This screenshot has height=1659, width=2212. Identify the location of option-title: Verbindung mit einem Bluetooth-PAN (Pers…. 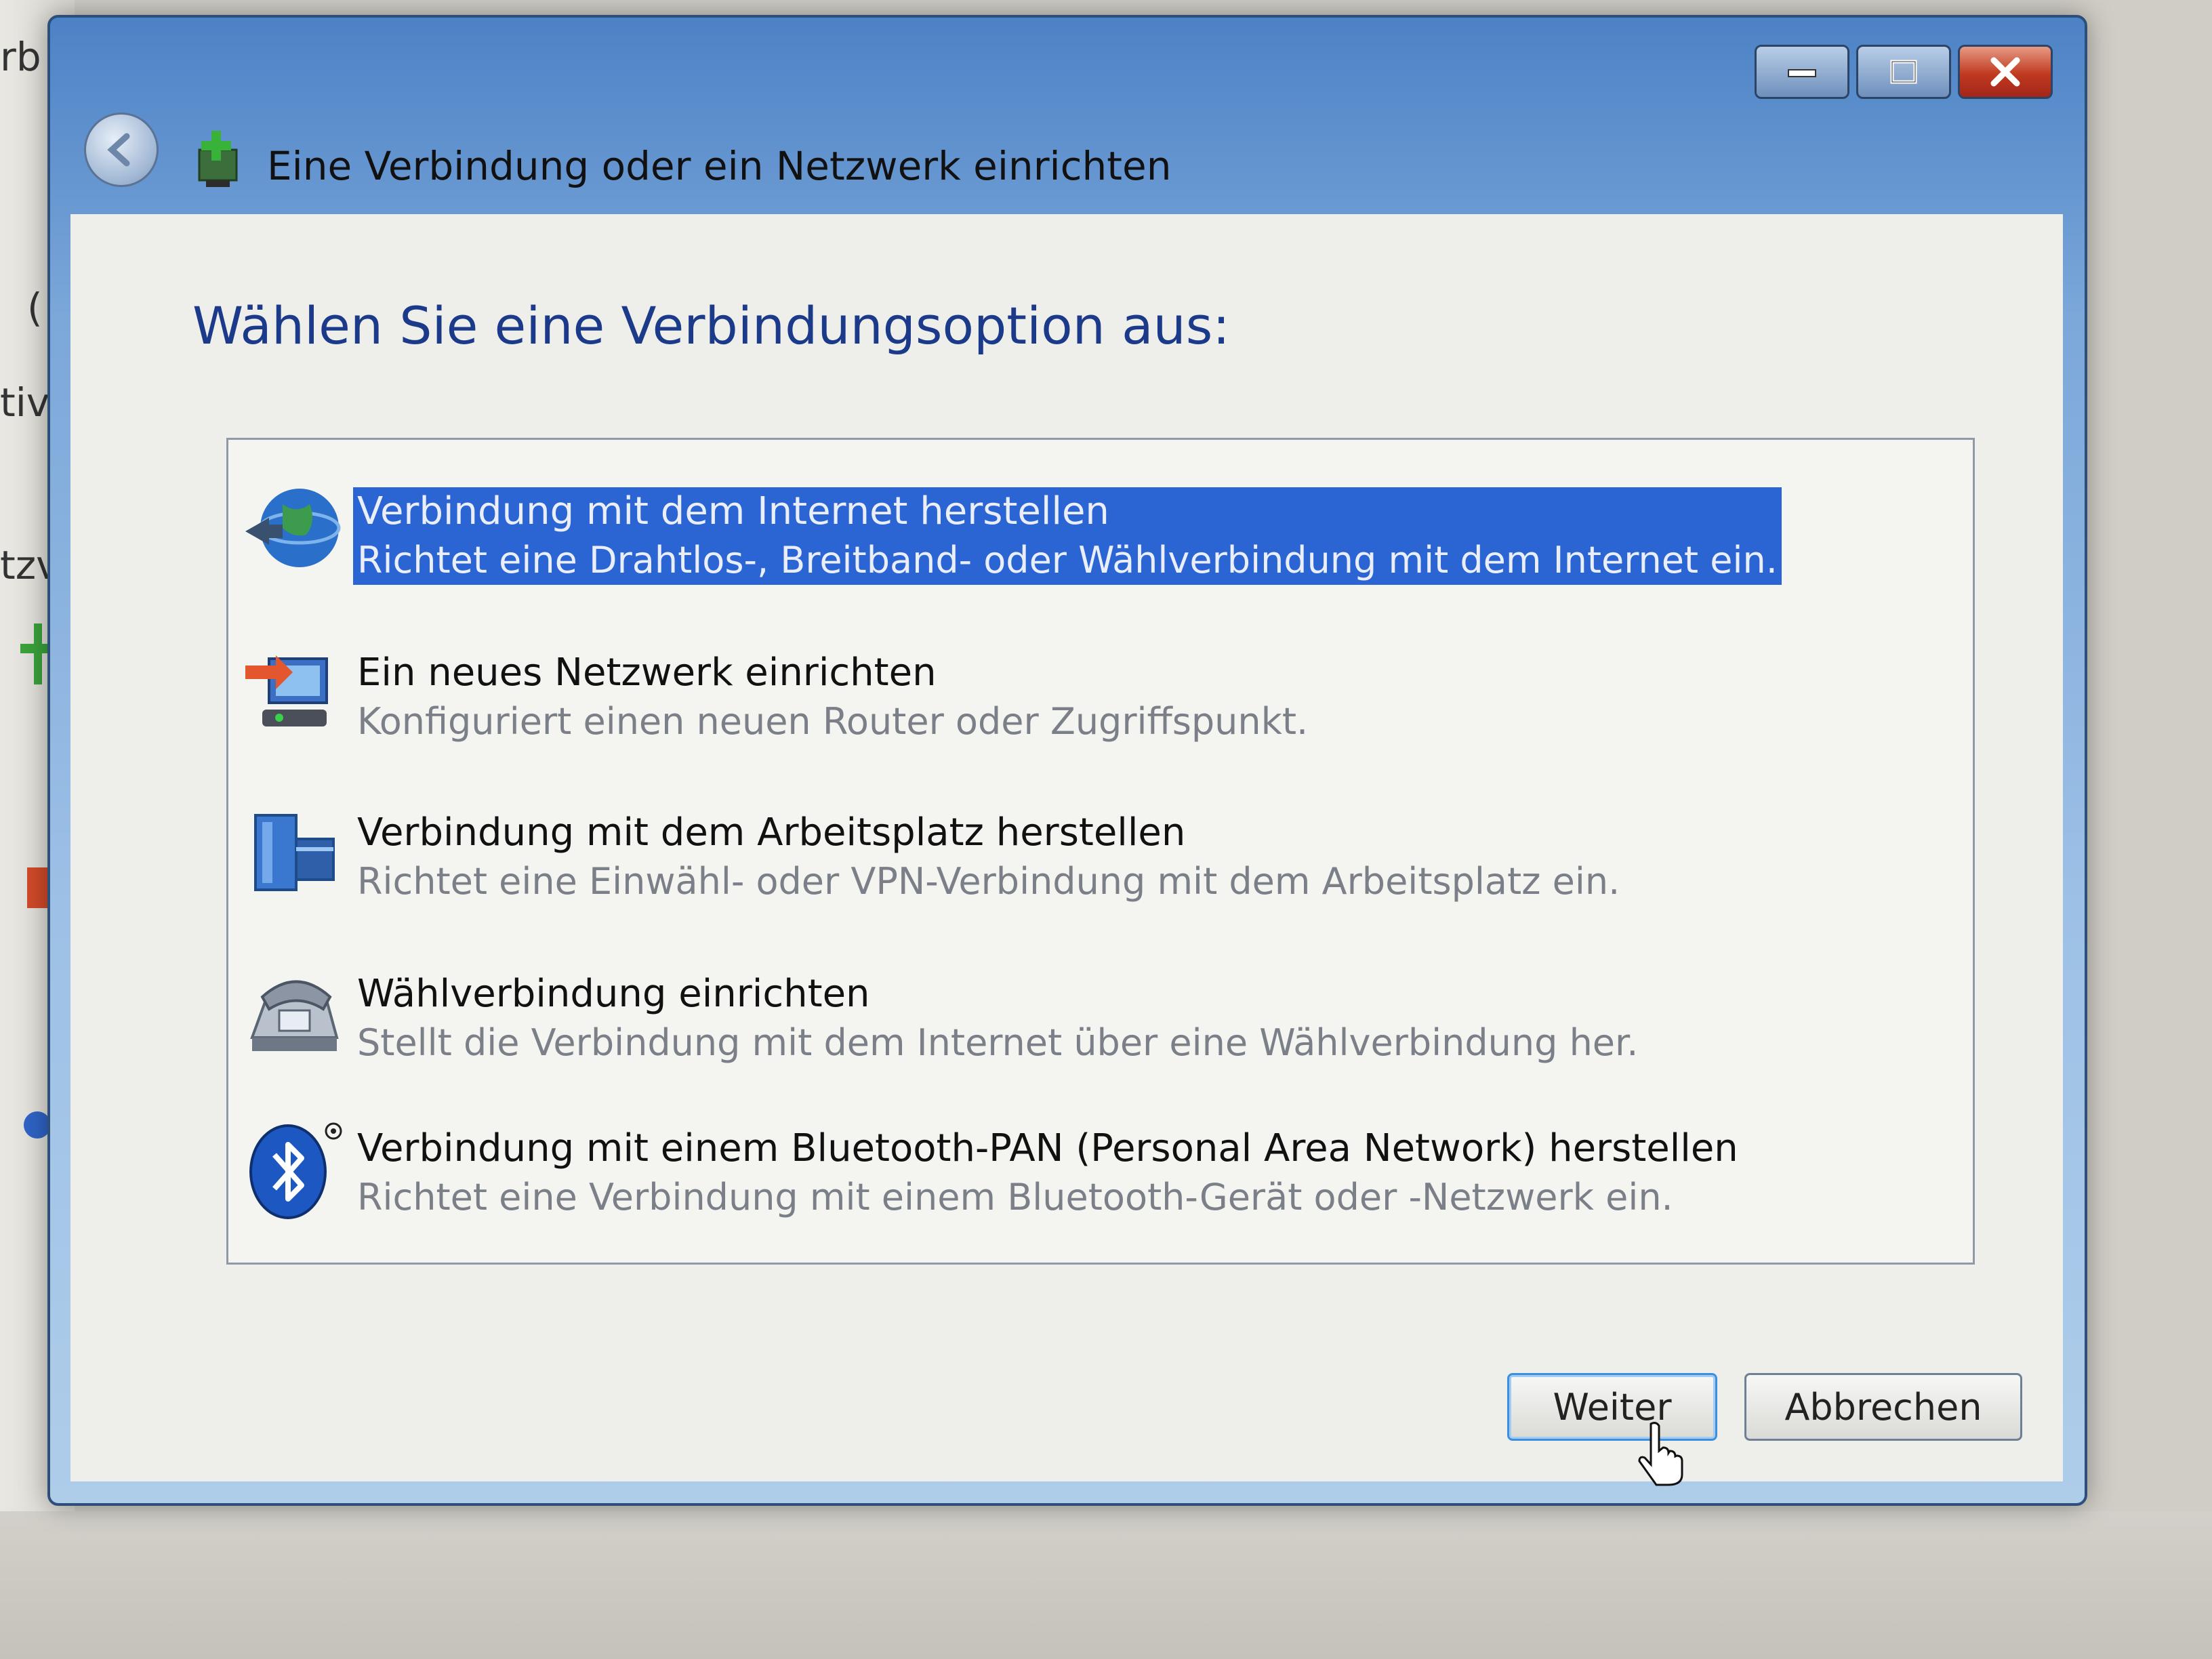
(1047, 1148).